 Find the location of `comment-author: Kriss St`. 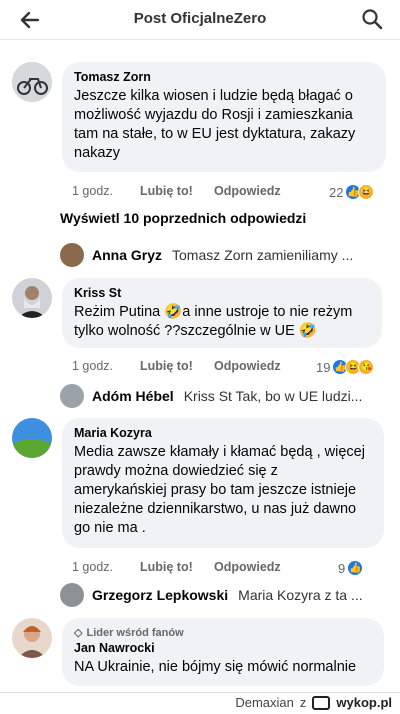

comment-author: Kriss St is located at coordinates (222, 293).